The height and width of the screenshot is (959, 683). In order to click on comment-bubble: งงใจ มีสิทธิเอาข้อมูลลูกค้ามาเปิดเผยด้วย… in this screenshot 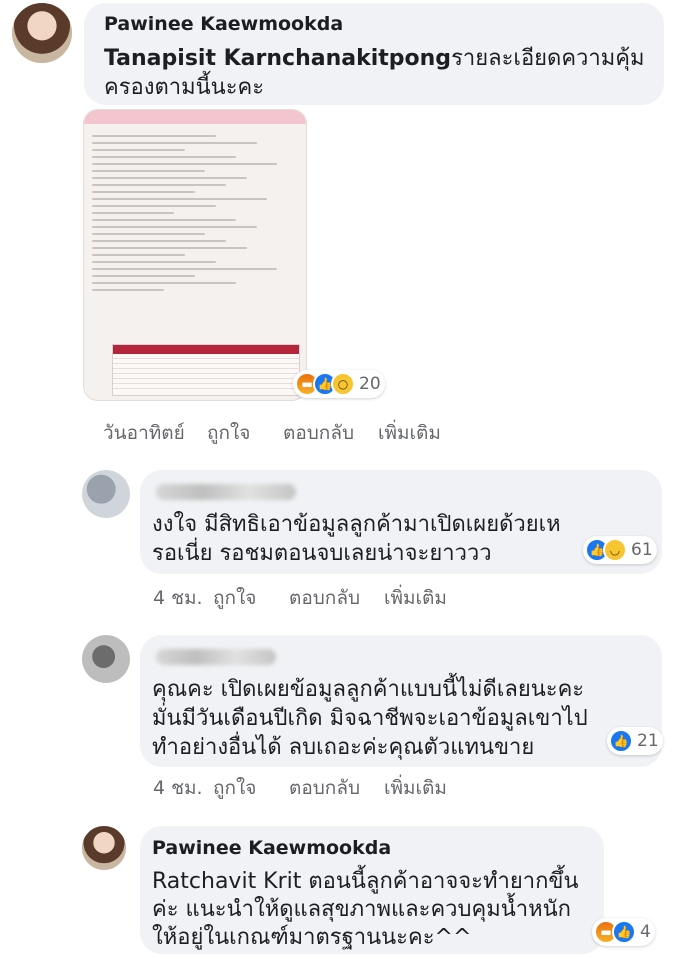, I will do `click(401, 522)`.